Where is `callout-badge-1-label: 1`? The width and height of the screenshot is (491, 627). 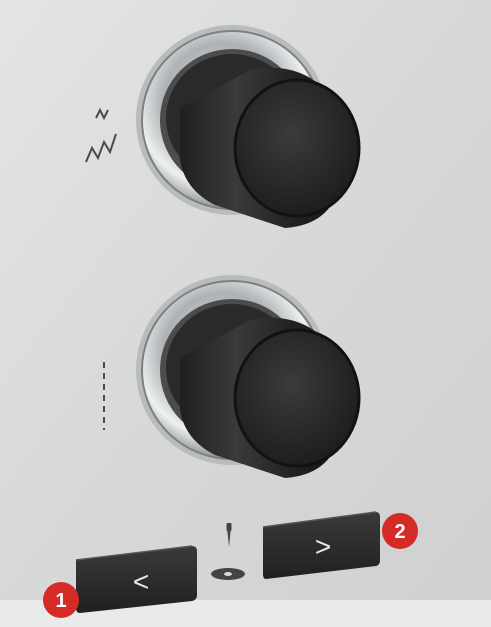 callout-badge-1-label: 1 is located at coordinates (60, 601).